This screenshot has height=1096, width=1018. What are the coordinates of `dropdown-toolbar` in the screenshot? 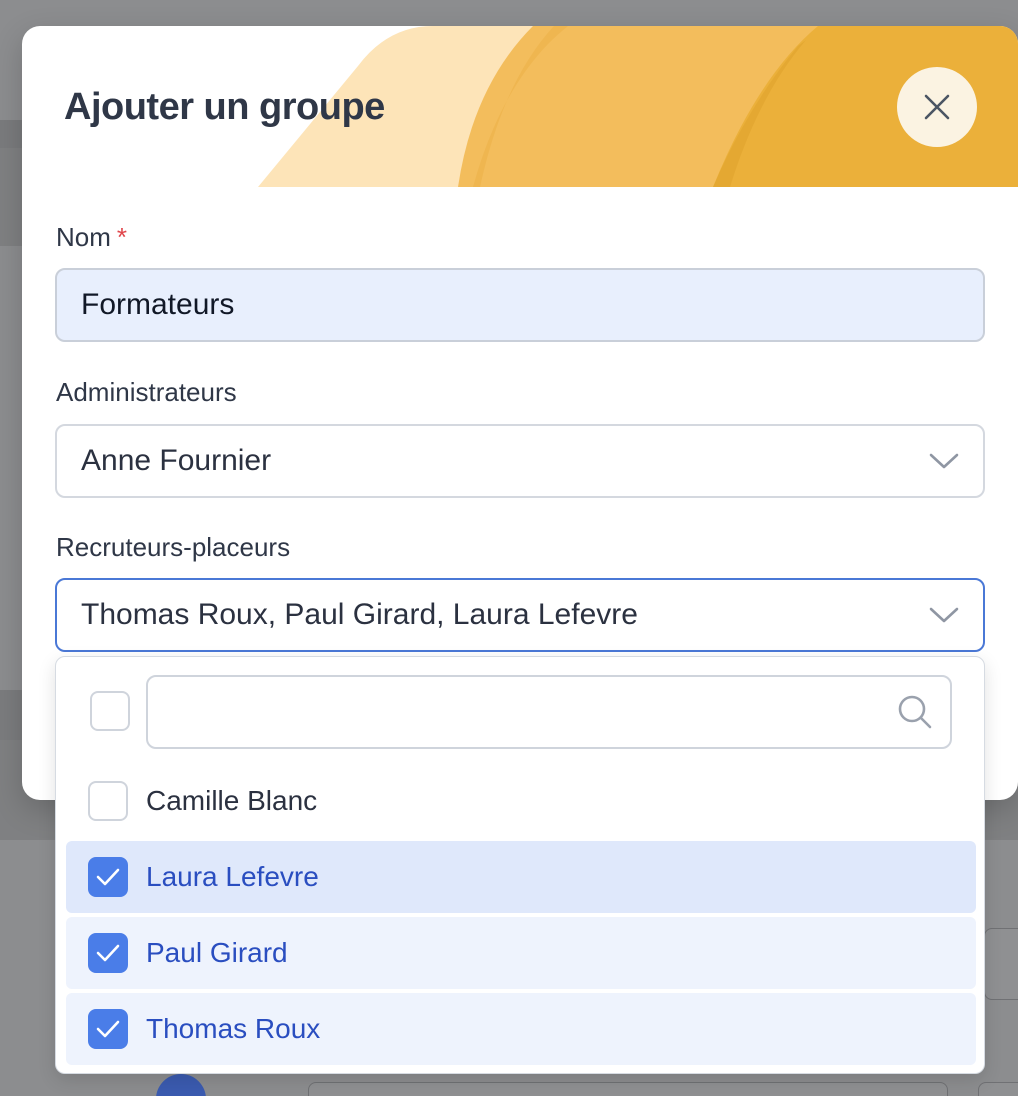 It's located at (521, 712).